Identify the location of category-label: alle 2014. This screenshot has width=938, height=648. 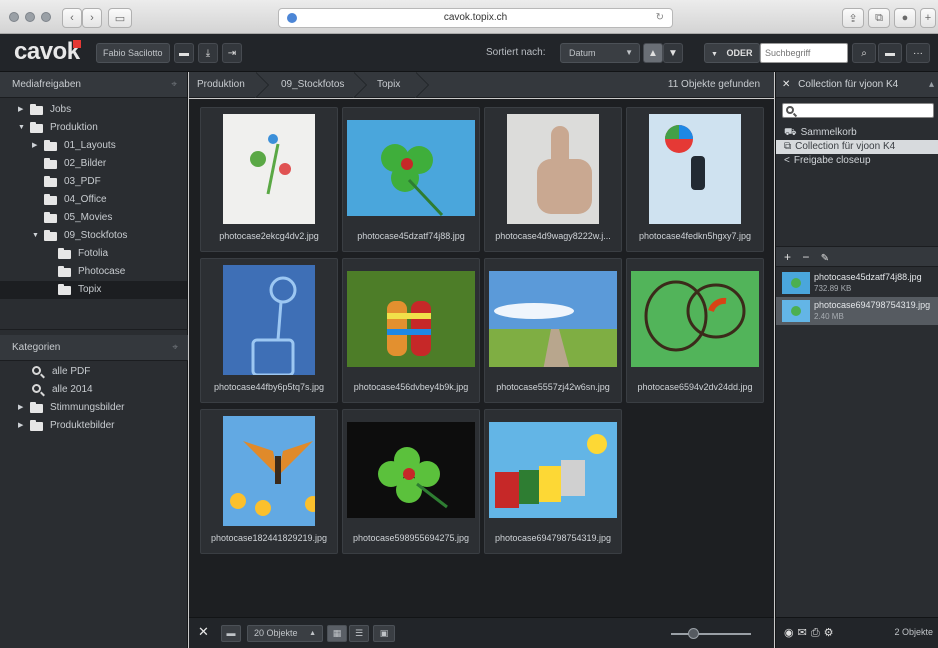
(72, 389).